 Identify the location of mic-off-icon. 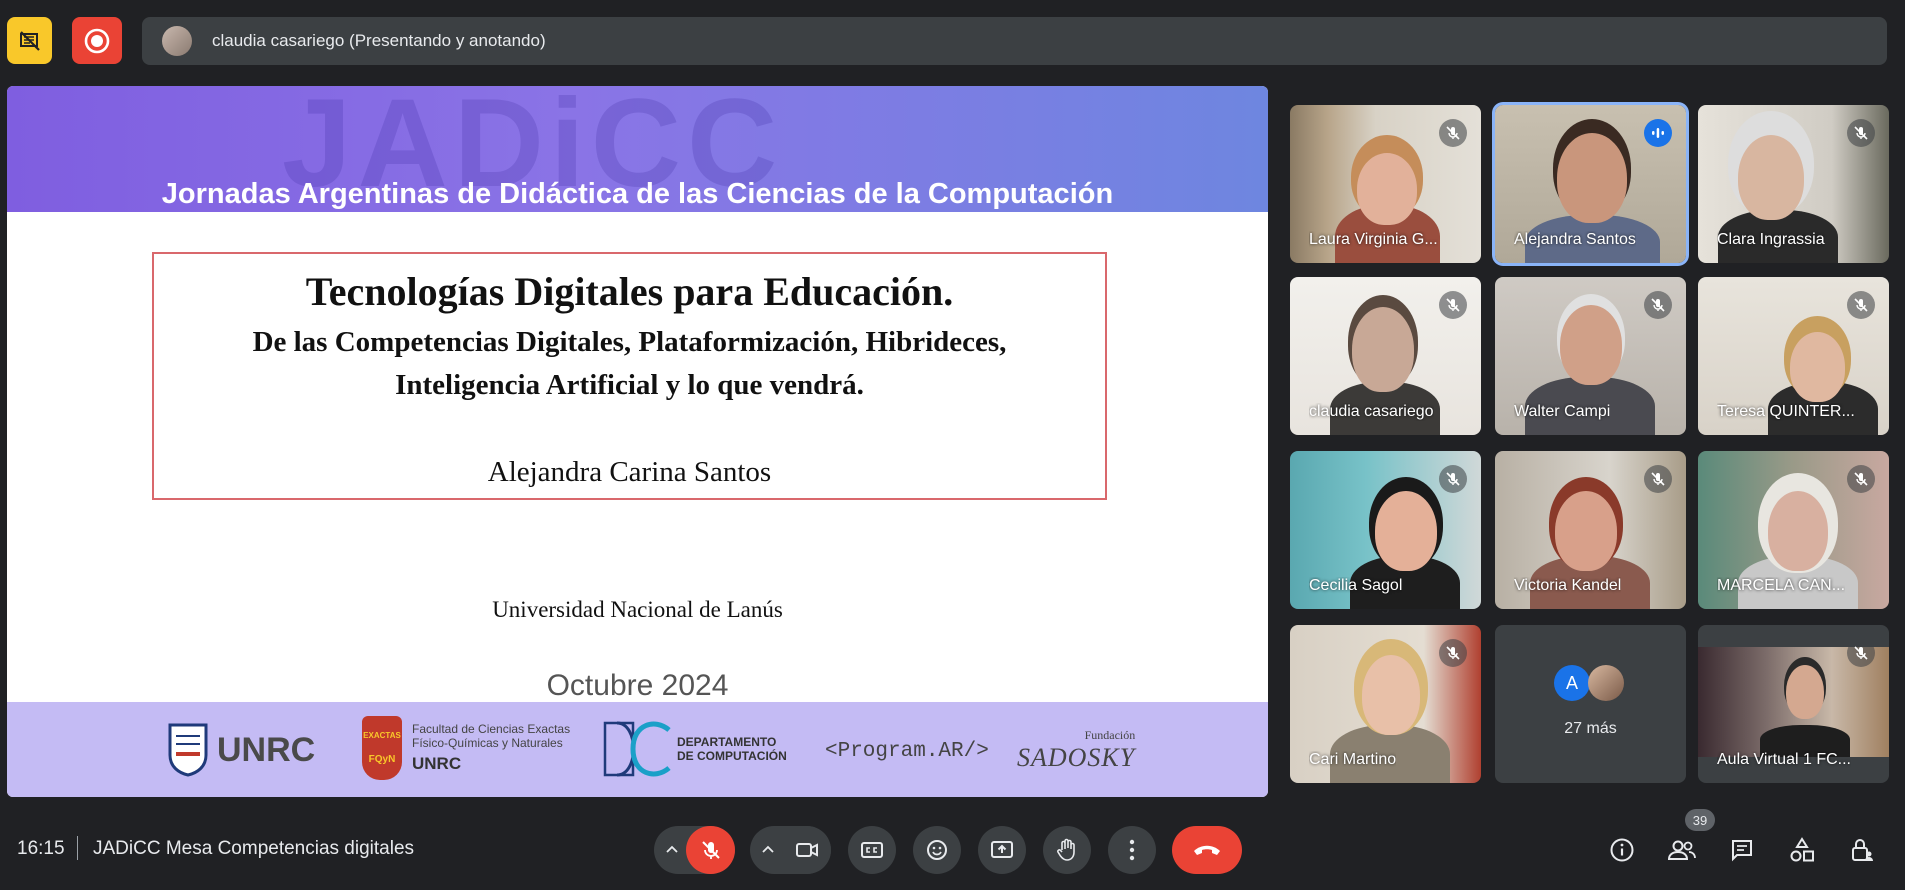
(710, 850).